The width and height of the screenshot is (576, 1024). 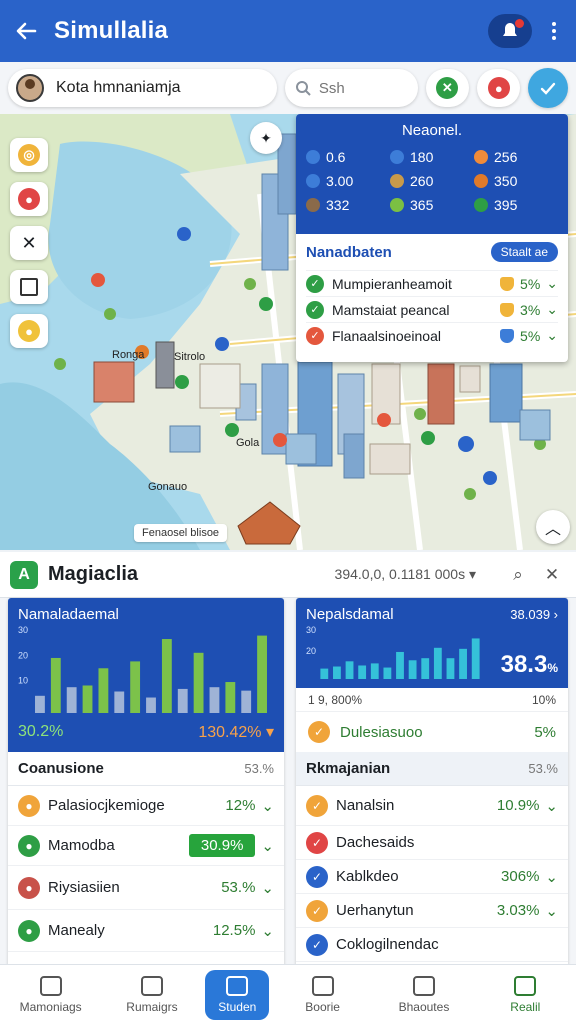 I want to click on sheet-close-button: ✕, so click(x=552, y=575).